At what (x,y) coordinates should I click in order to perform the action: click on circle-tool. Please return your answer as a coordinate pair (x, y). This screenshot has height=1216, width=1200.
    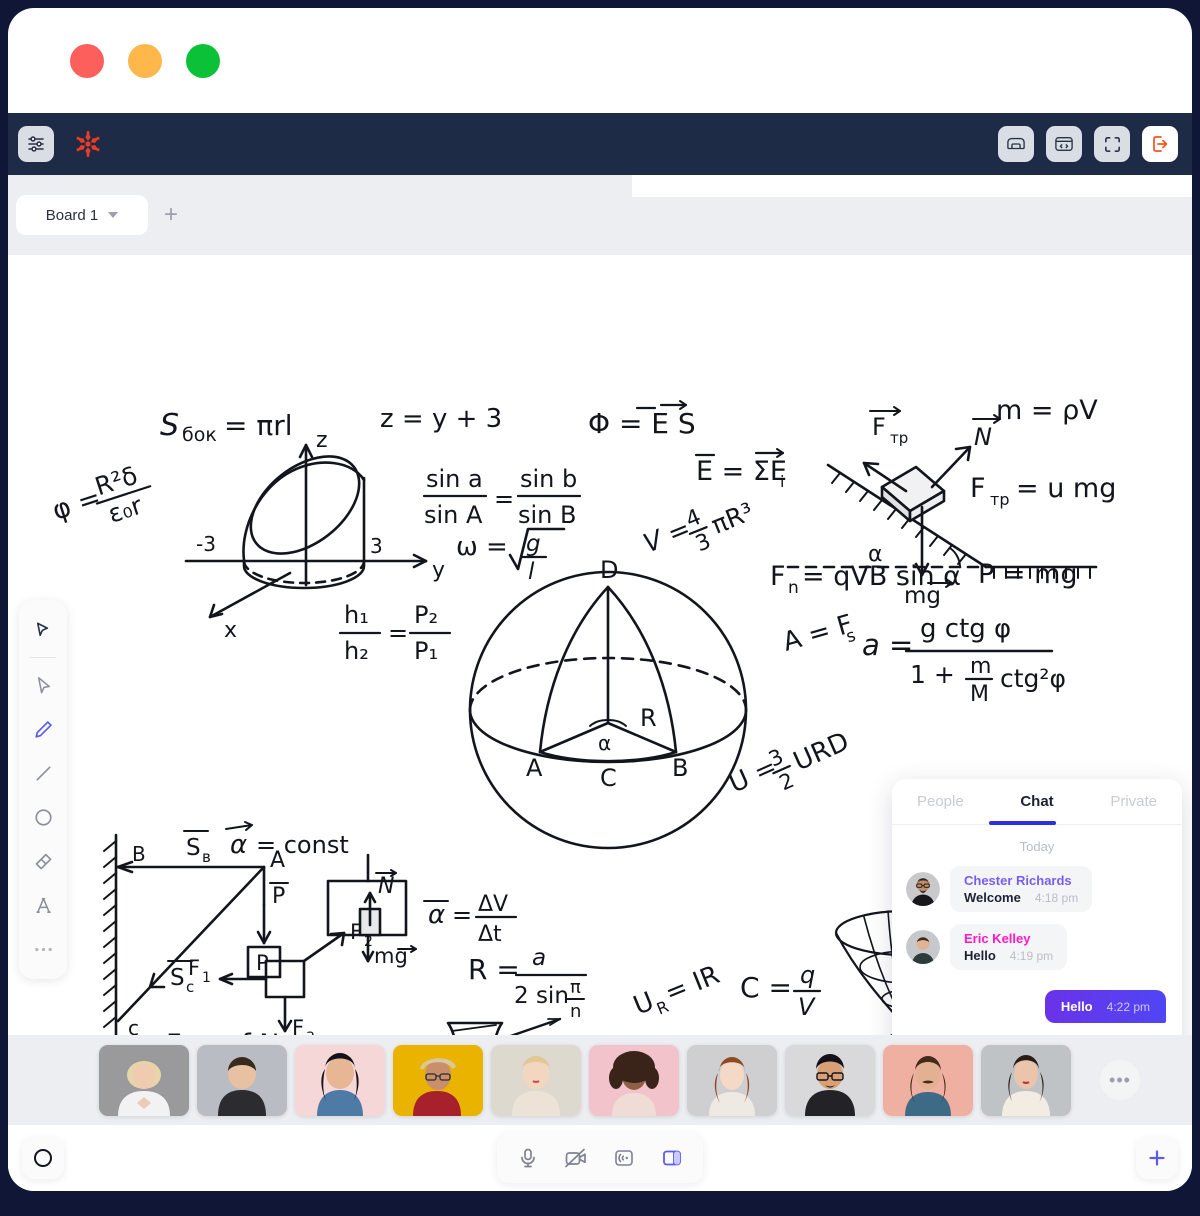
    Looking at the image, I should click on (43, 817).